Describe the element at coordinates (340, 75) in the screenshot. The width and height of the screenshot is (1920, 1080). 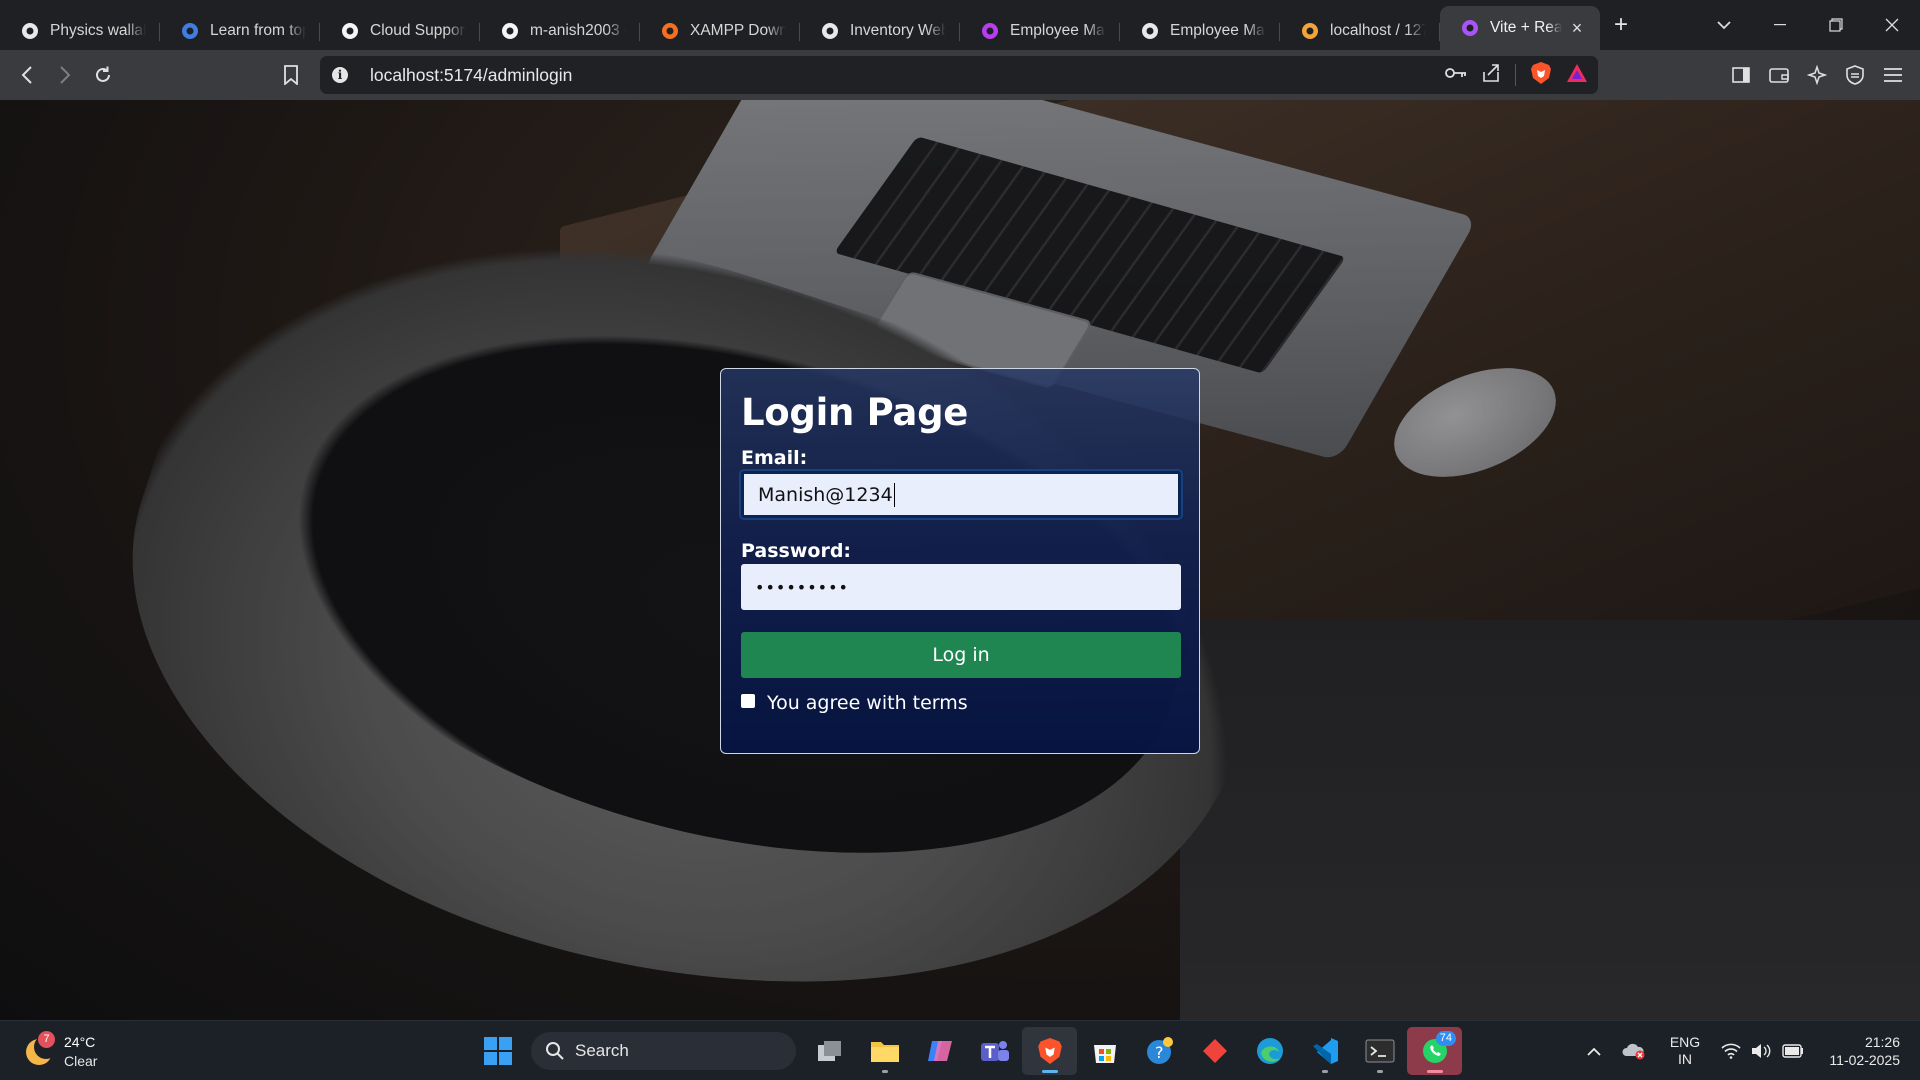
I see `site-info-icon: i` at that location.